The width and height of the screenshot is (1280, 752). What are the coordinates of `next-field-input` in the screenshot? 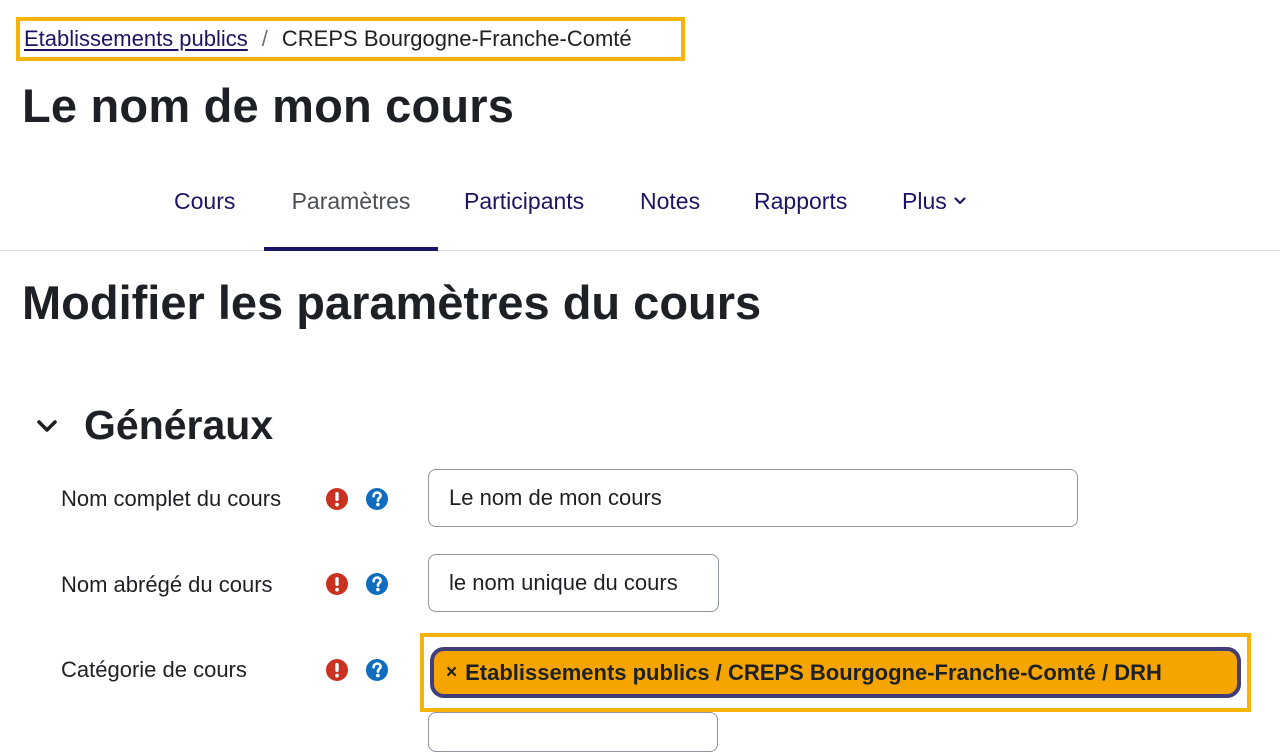 It's located at (573, 732).